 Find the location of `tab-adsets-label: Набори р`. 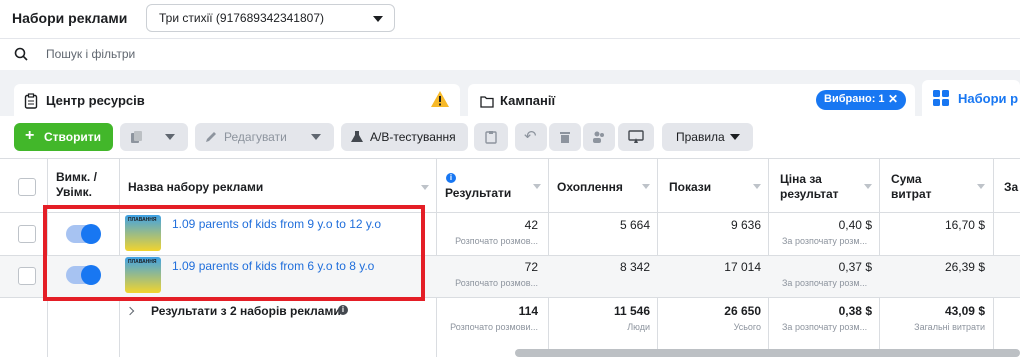

tab-adsets-label: Набори р is located at coordinates (988, 98).